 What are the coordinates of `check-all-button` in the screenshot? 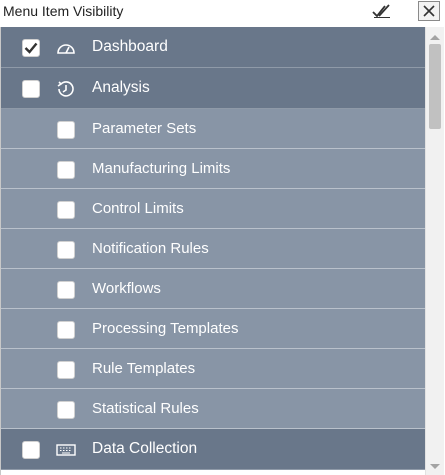 It's located at (382, 11).